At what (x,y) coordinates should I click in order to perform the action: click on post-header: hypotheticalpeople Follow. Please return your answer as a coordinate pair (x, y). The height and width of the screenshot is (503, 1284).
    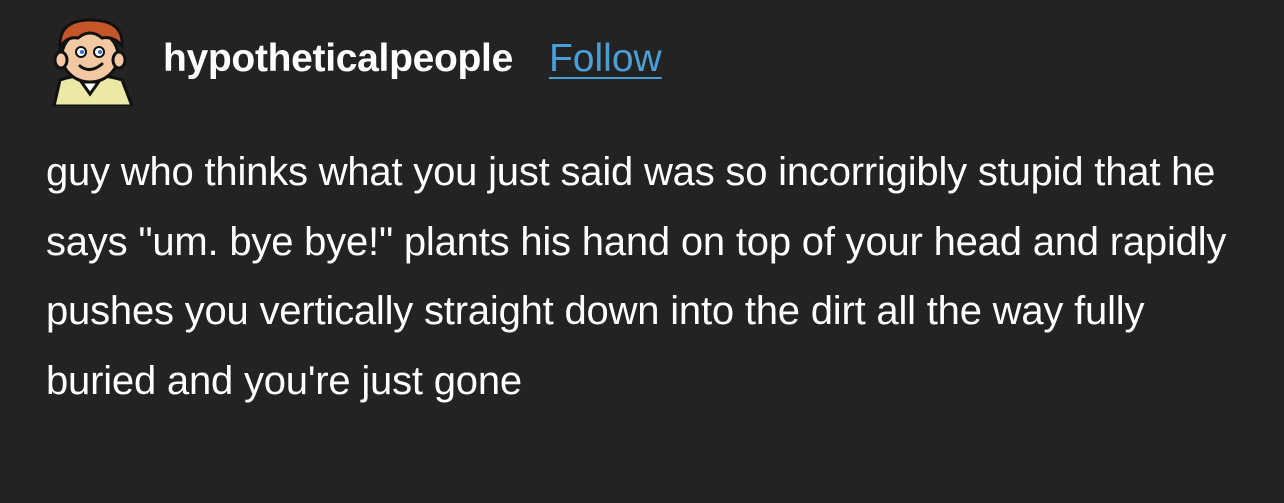
    Looking at the image, I should click on (353, 60).